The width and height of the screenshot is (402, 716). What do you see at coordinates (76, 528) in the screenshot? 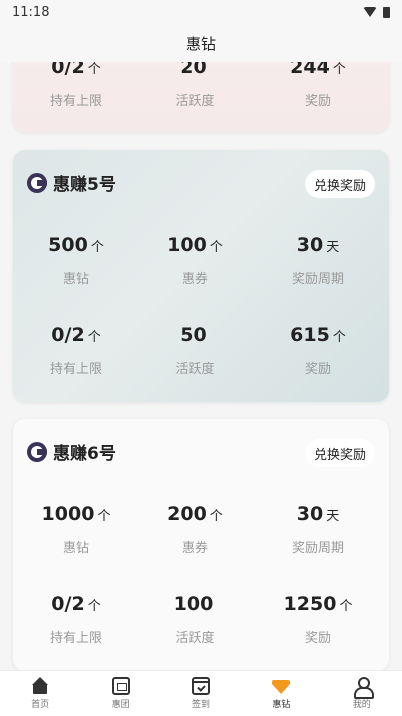
I see `stat-diamond: 1000 个 惠钻` at bounding box center [76, 528].